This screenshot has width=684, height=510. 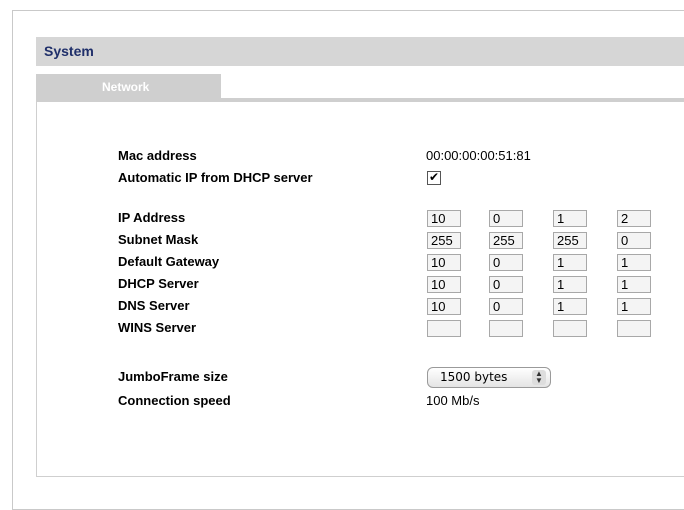 I want to click on dhcp-server-octet-1: 10, so click(x=444, y=284).